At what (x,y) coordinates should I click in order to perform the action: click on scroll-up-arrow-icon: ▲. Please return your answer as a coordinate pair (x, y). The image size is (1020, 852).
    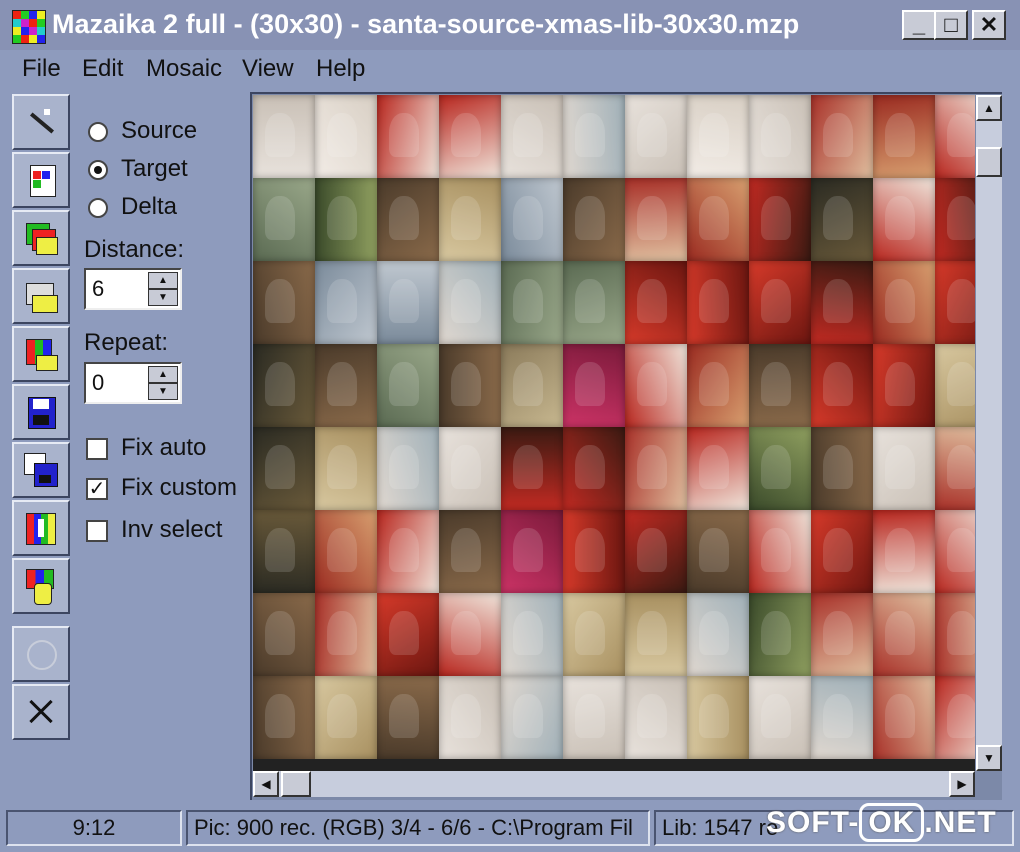
    Looking at the image, I should click on (989, 108).